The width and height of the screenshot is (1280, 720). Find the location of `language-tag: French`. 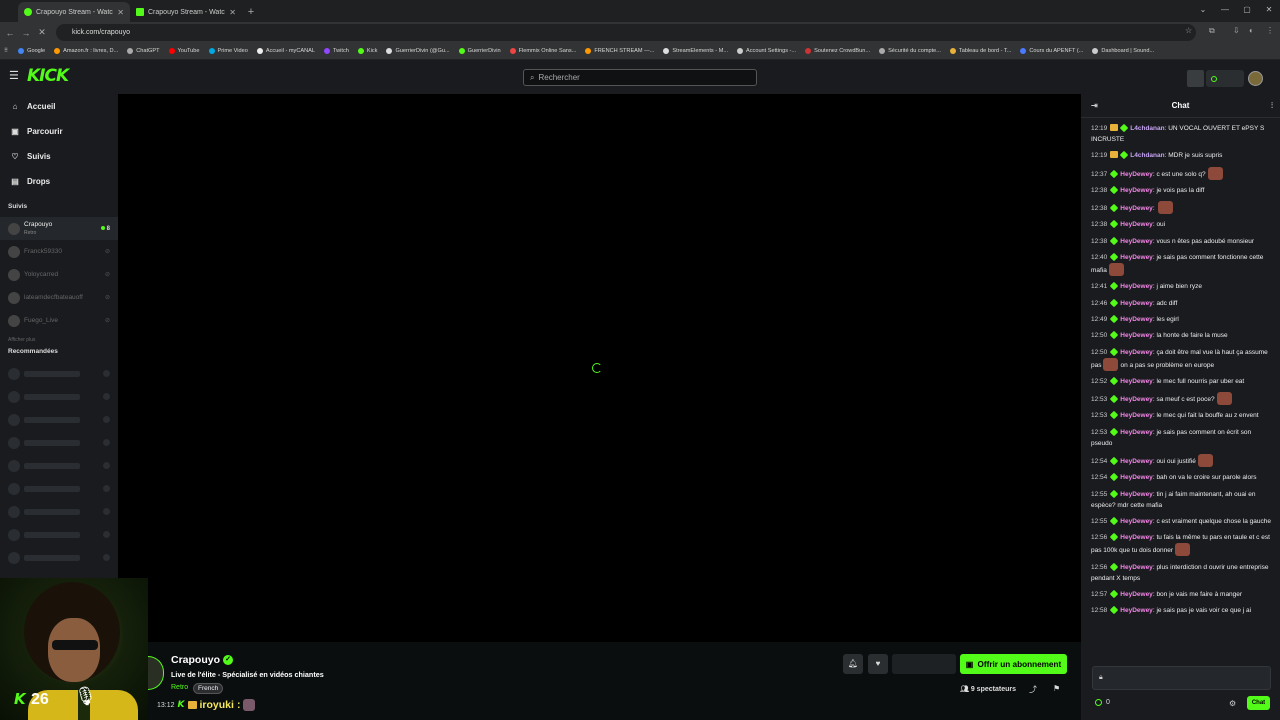

language-tag: French is located at coordinates (208, 688).